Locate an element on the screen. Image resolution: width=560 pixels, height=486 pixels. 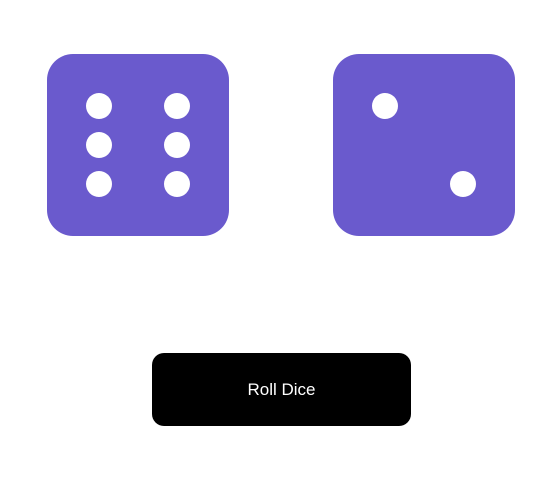
die-right is located at coordinates (424, 145).